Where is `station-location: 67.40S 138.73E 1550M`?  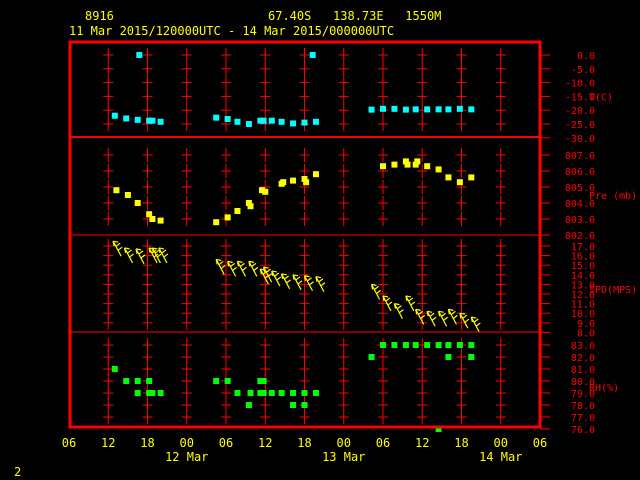 station-location: 67.40S 138.73E 1550M is located at coordinates (354, 16).